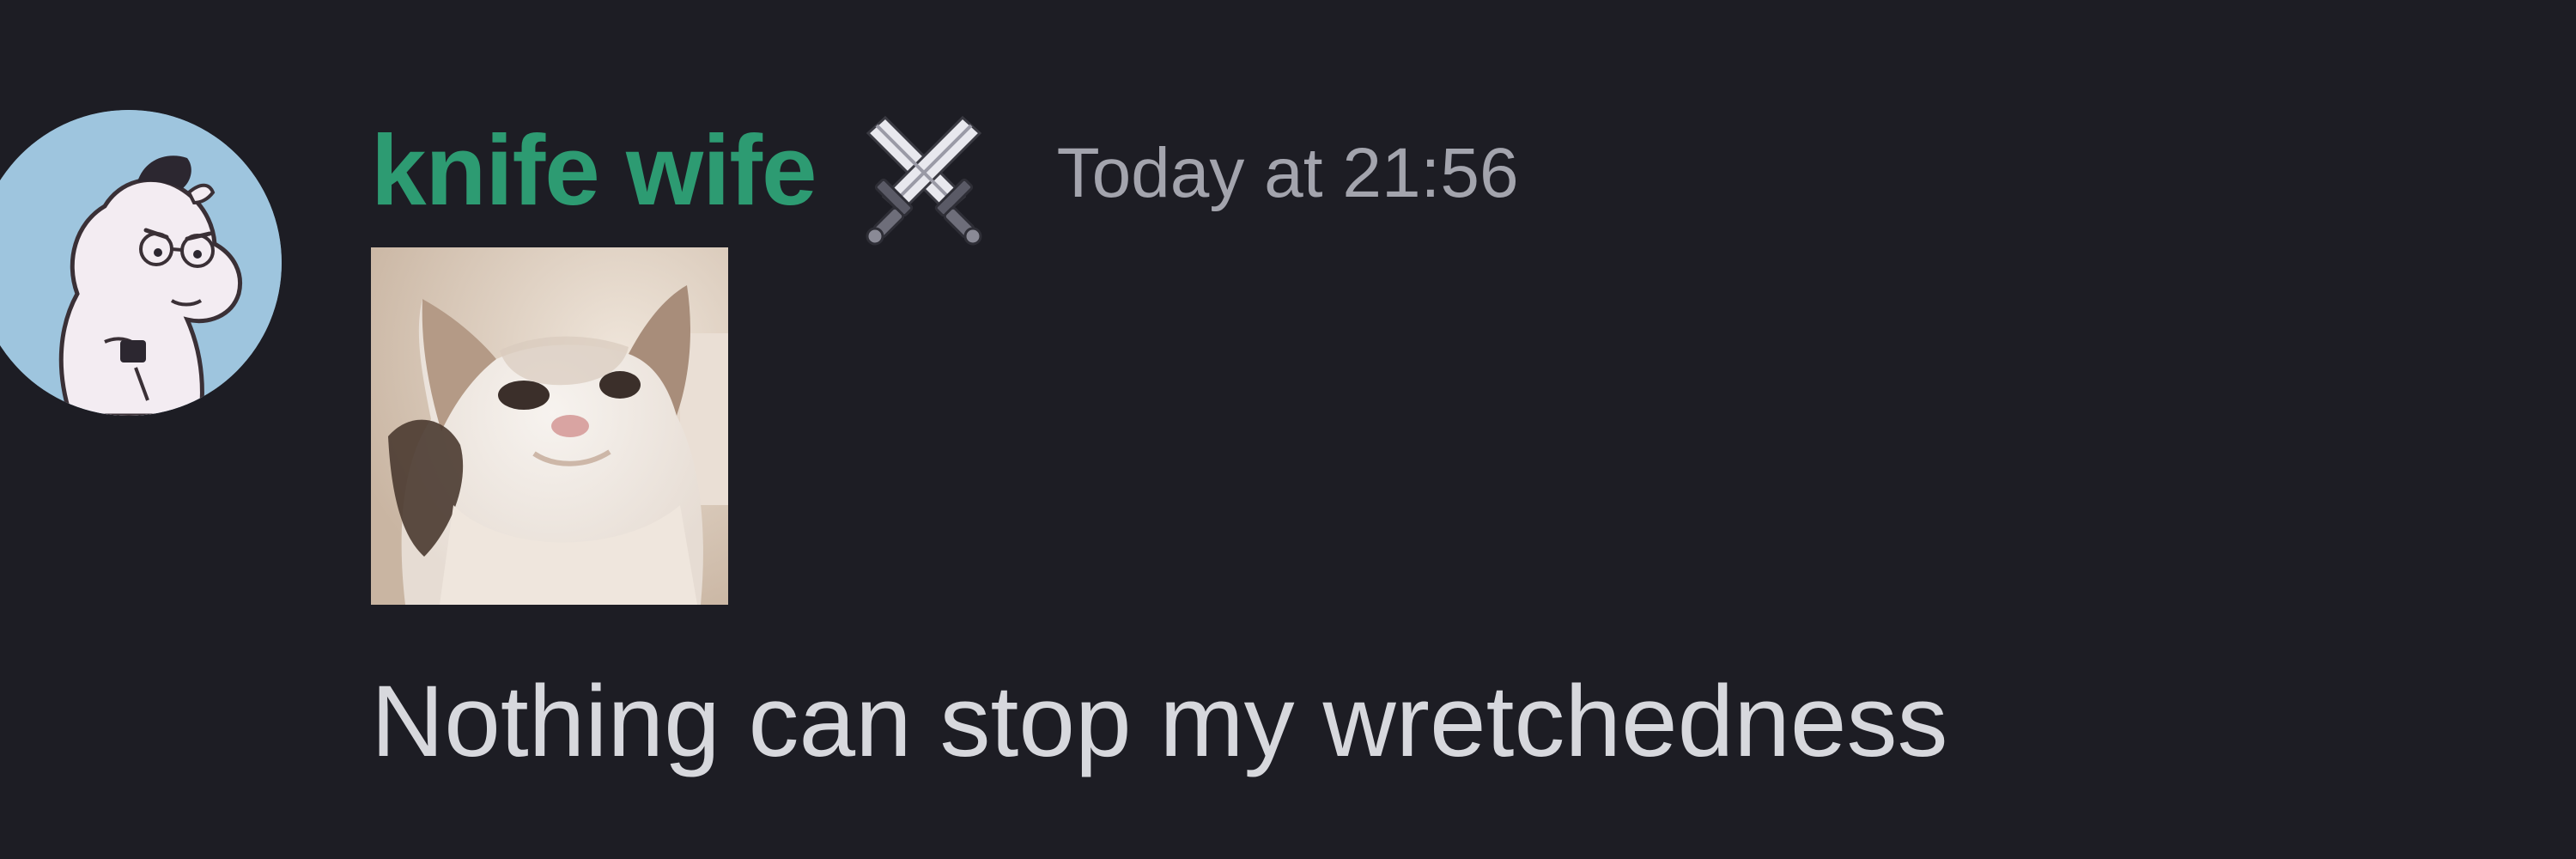  I want to click on message-timestamp: Today at 21:56, so click(1288, 174).